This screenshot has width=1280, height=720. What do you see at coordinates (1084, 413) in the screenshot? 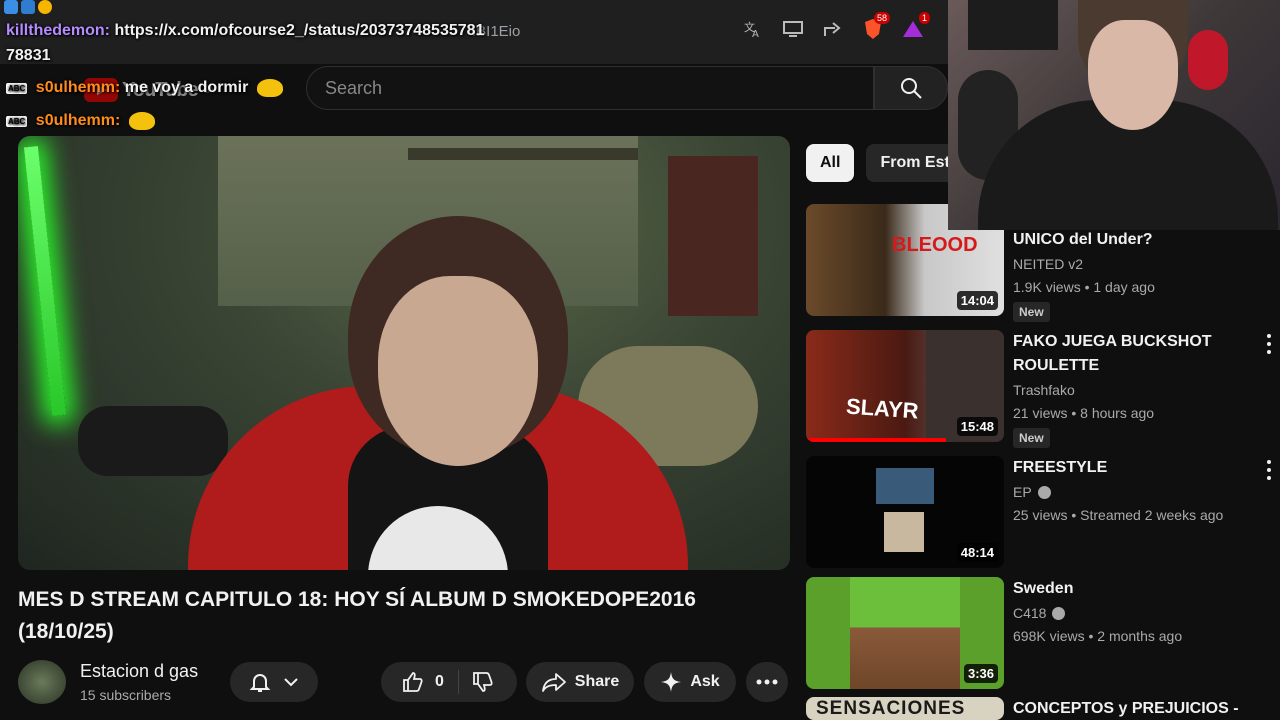
I see `recommendation-meta: 21 views • 8 hours ago` at bounding box center [1084, 413].